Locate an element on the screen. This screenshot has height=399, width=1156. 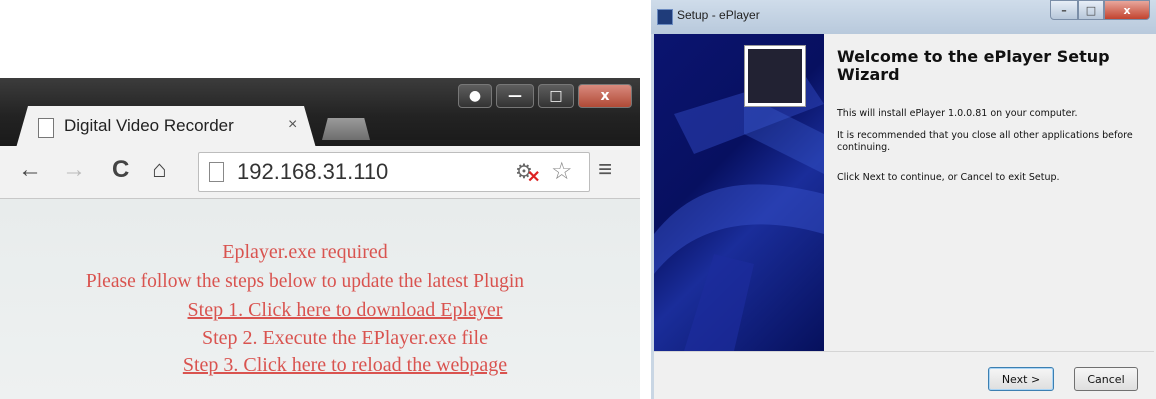
reload-link: Step 3. Click here to reload the webpage is located at coordinates (345, 365).